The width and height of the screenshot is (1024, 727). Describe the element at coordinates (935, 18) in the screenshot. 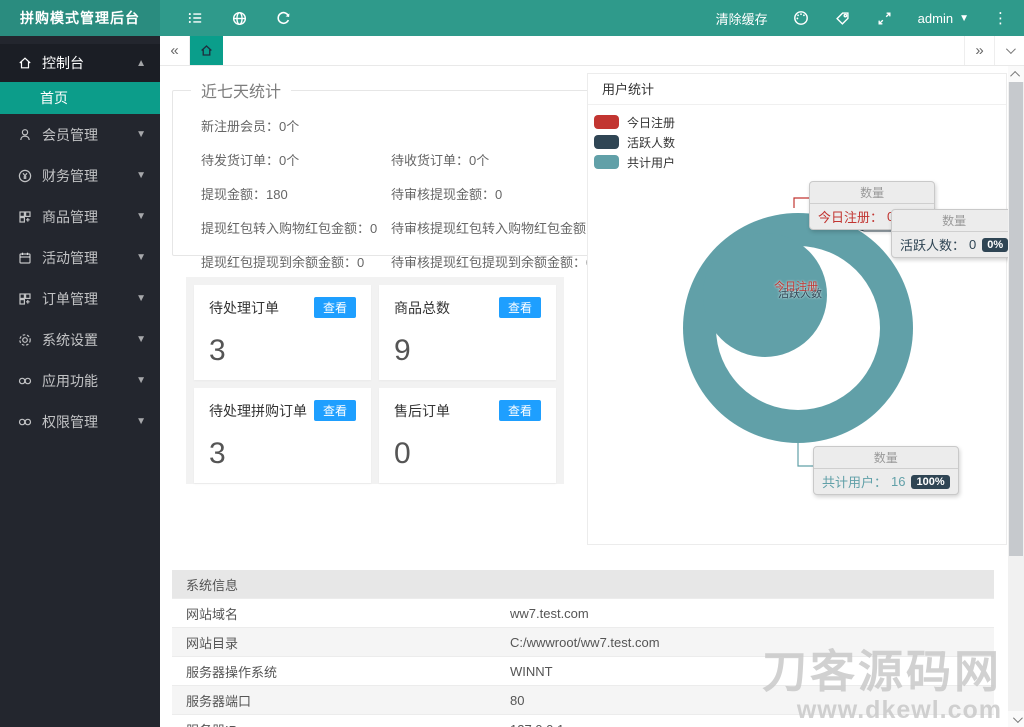

I see `username: admin` at that location.